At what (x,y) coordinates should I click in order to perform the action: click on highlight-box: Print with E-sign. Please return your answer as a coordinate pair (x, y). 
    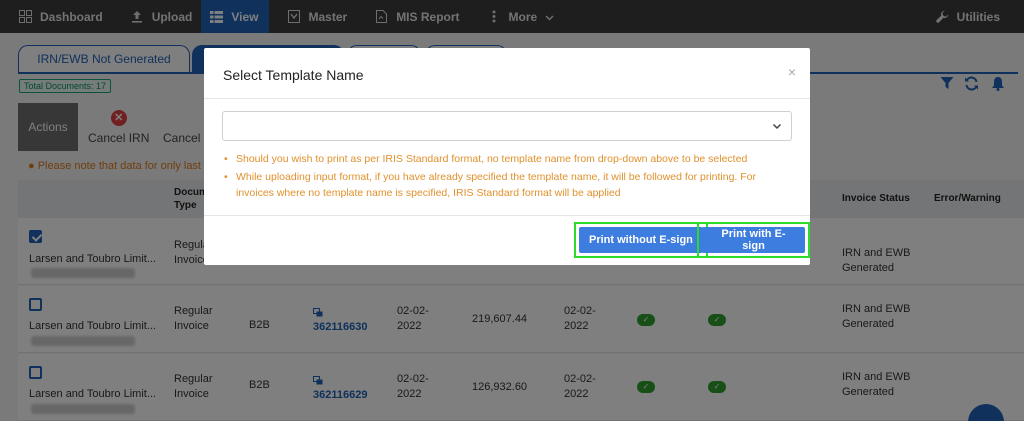
    Looking at the image, I should click on (753, 240).